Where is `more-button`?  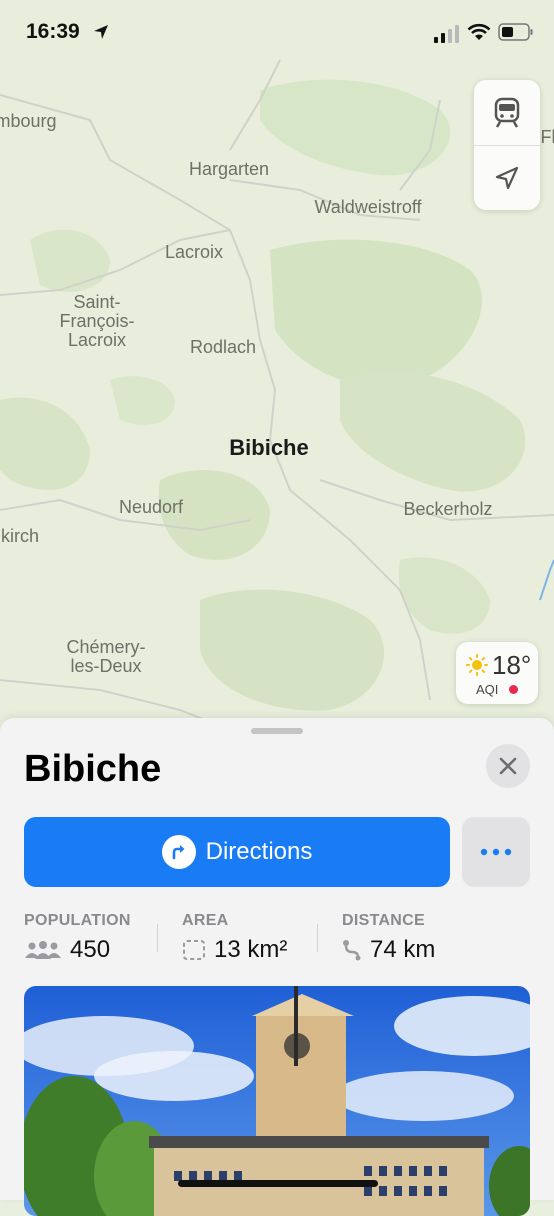 more-button is located at coordinates (496, 852).